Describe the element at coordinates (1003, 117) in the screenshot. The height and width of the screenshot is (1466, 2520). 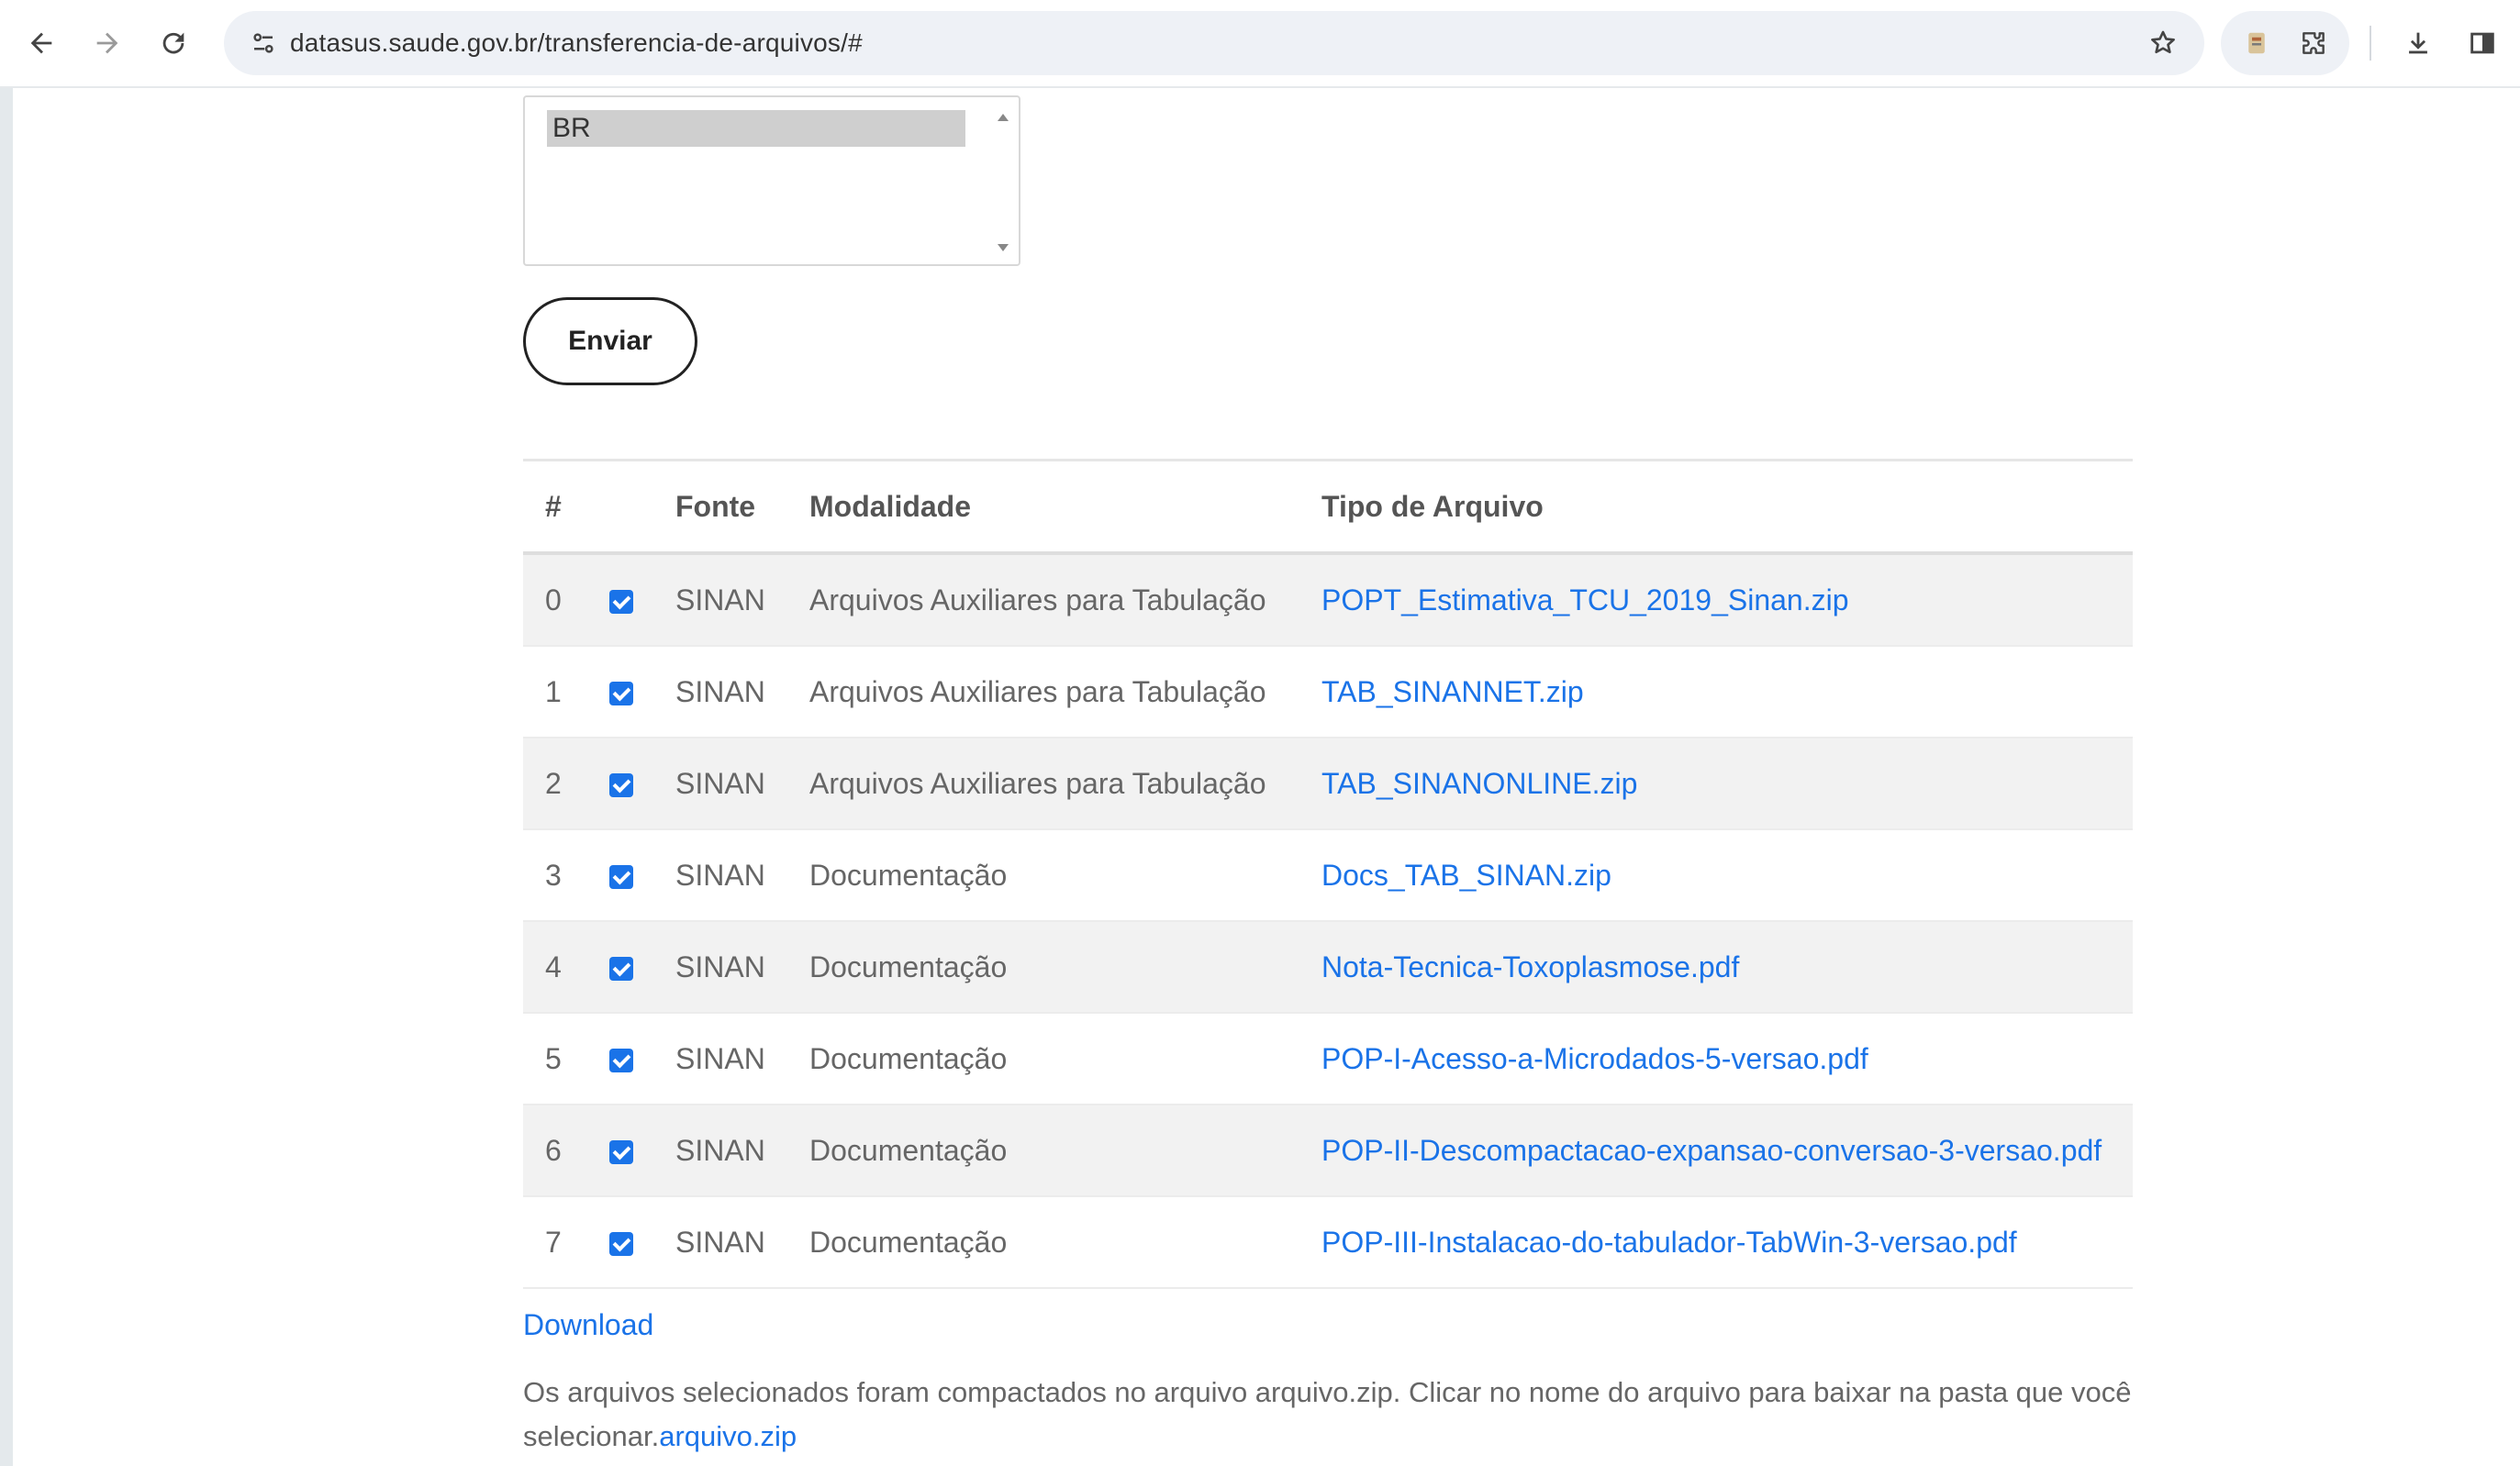
I see `scroll-up-icon` at that location.